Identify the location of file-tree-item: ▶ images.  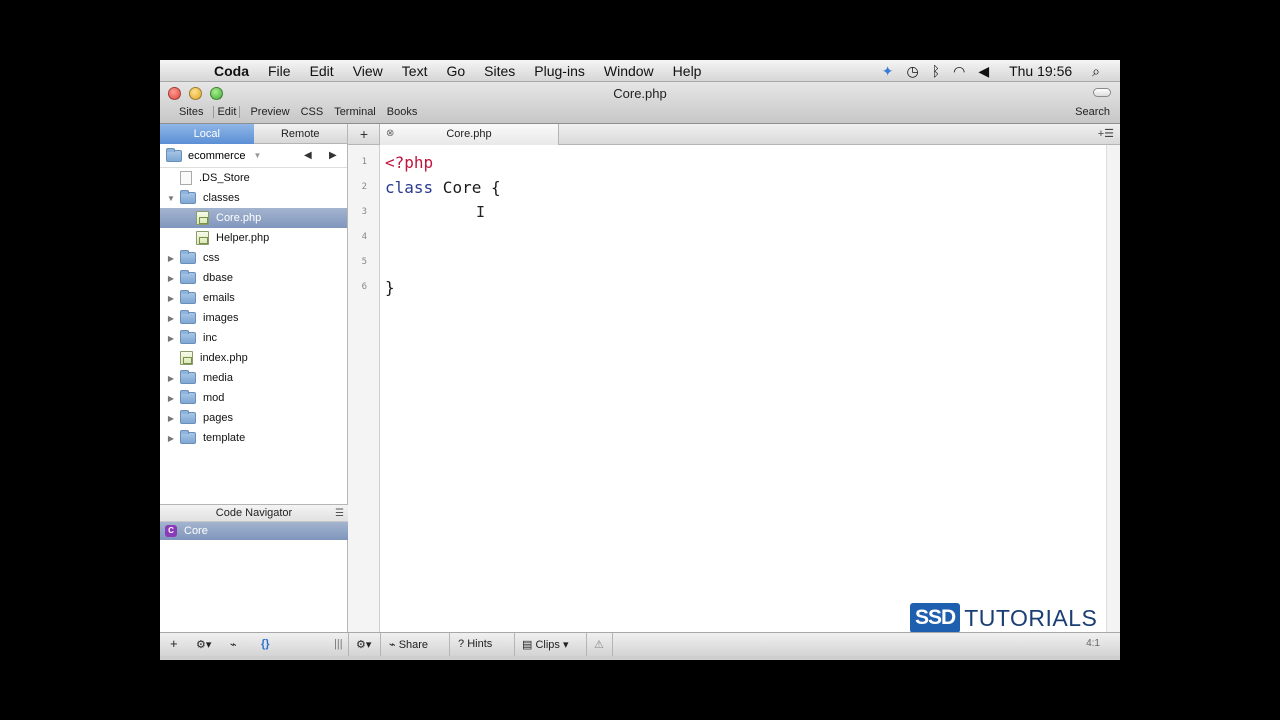
(253, 318).